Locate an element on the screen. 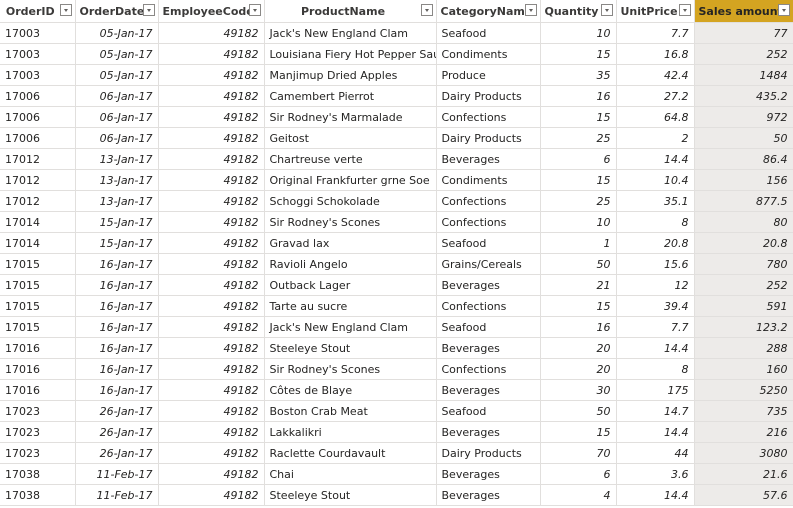  cell-product: Sir Rodney's Scones is located at coordinates (350, 222).